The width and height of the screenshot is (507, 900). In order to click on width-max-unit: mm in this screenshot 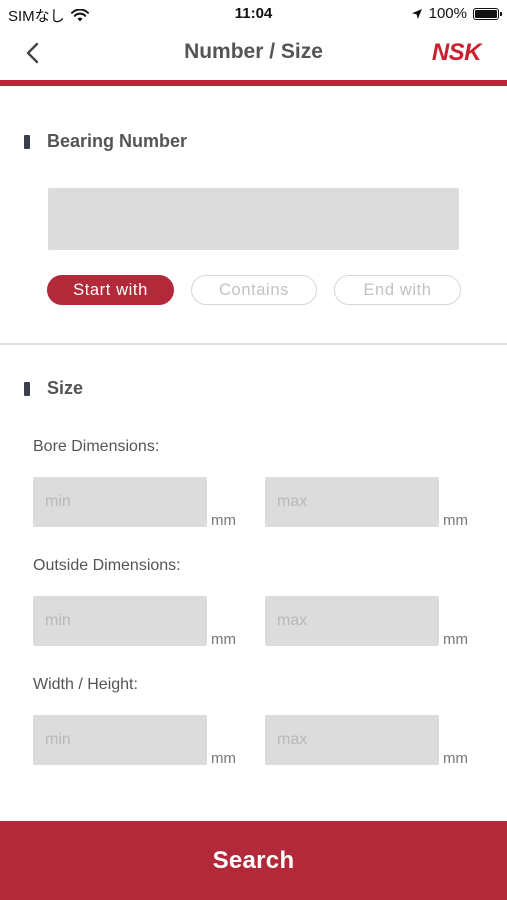, I will do `click(455, 758)`.